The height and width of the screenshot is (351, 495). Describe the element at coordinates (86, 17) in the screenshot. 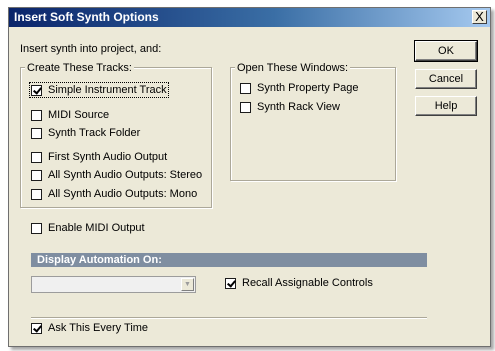

I see `window-title: Insert Soft Synth Options` at that location.